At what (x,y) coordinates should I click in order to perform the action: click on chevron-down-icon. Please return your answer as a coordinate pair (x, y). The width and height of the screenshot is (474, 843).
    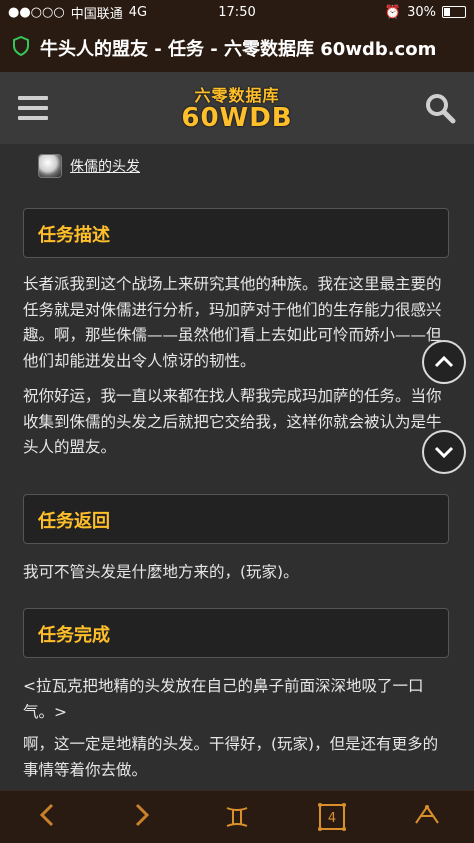
    Looking at the image, I should click on (444, 452).